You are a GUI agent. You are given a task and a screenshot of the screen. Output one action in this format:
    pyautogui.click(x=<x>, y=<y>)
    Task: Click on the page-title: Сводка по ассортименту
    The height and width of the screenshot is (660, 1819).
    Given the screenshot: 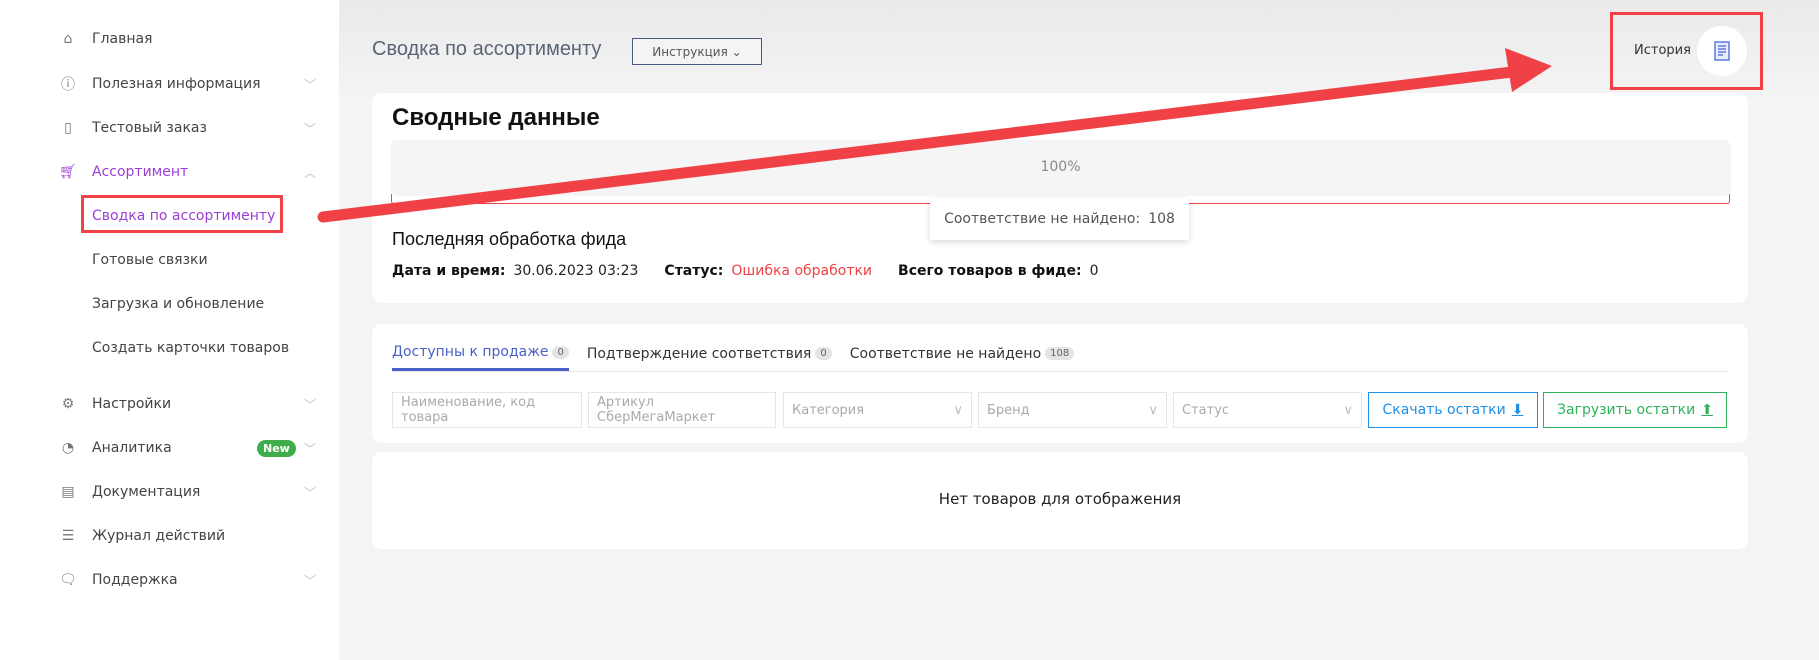 What is the action you would take?
    pyautogui.click(x=487, y=49)
    